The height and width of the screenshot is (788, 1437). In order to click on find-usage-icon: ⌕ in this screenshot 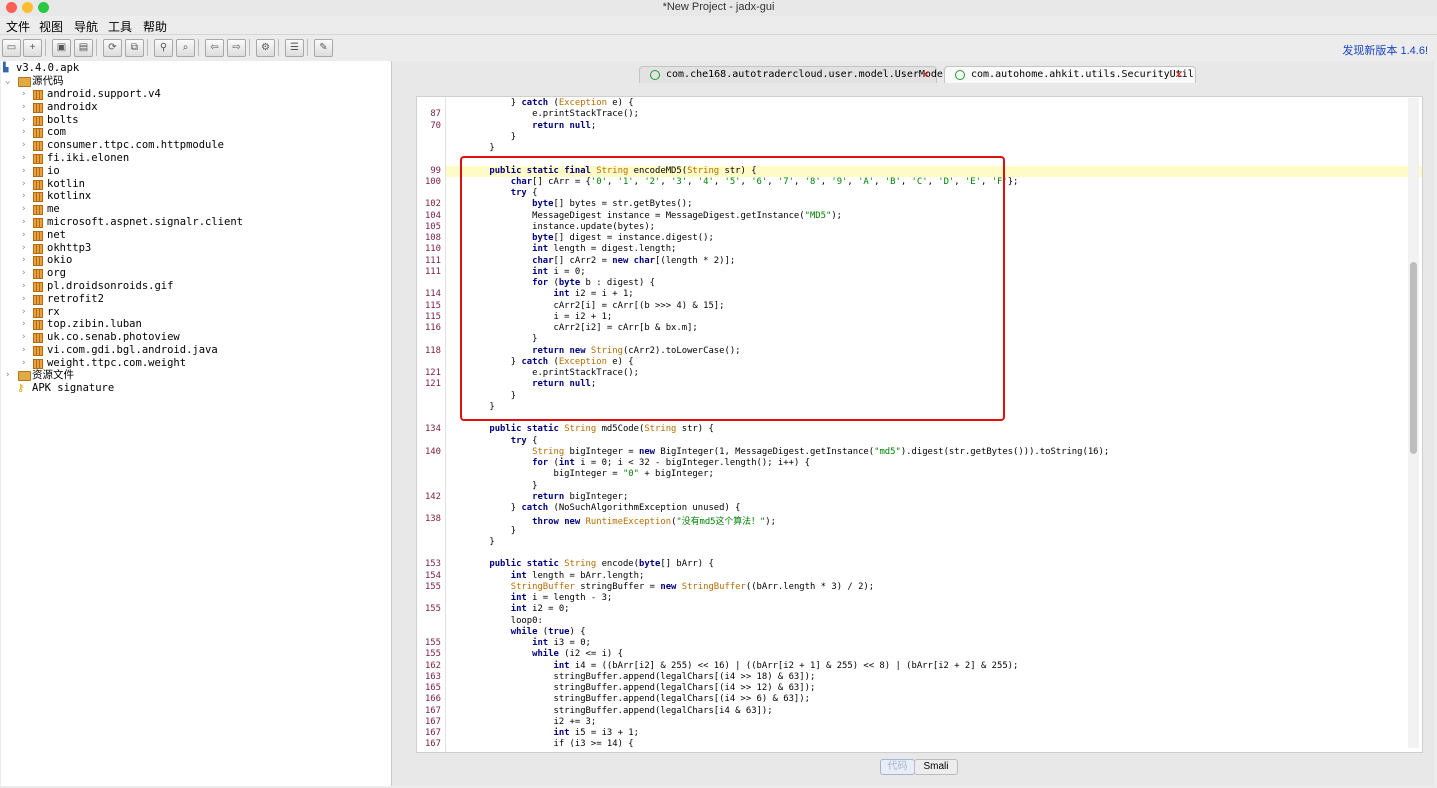, I will do `click(185, 48)`.